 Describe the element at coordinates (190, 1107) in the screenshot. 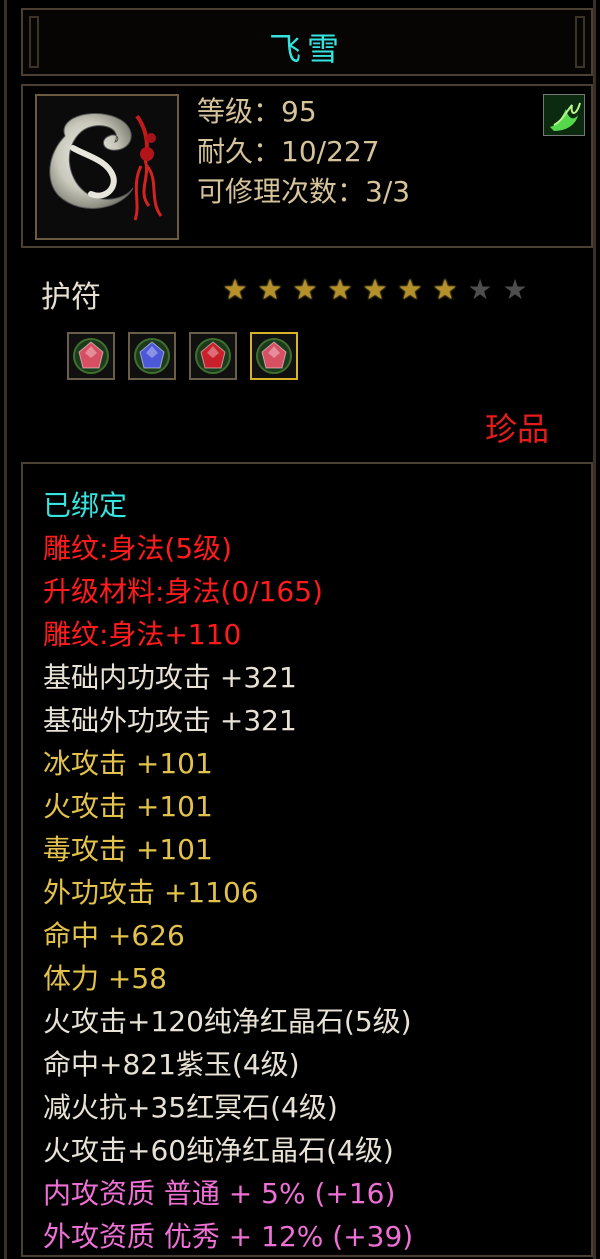

I see `attribute-line: 减火抗+35红冥石(4级)` at that location.